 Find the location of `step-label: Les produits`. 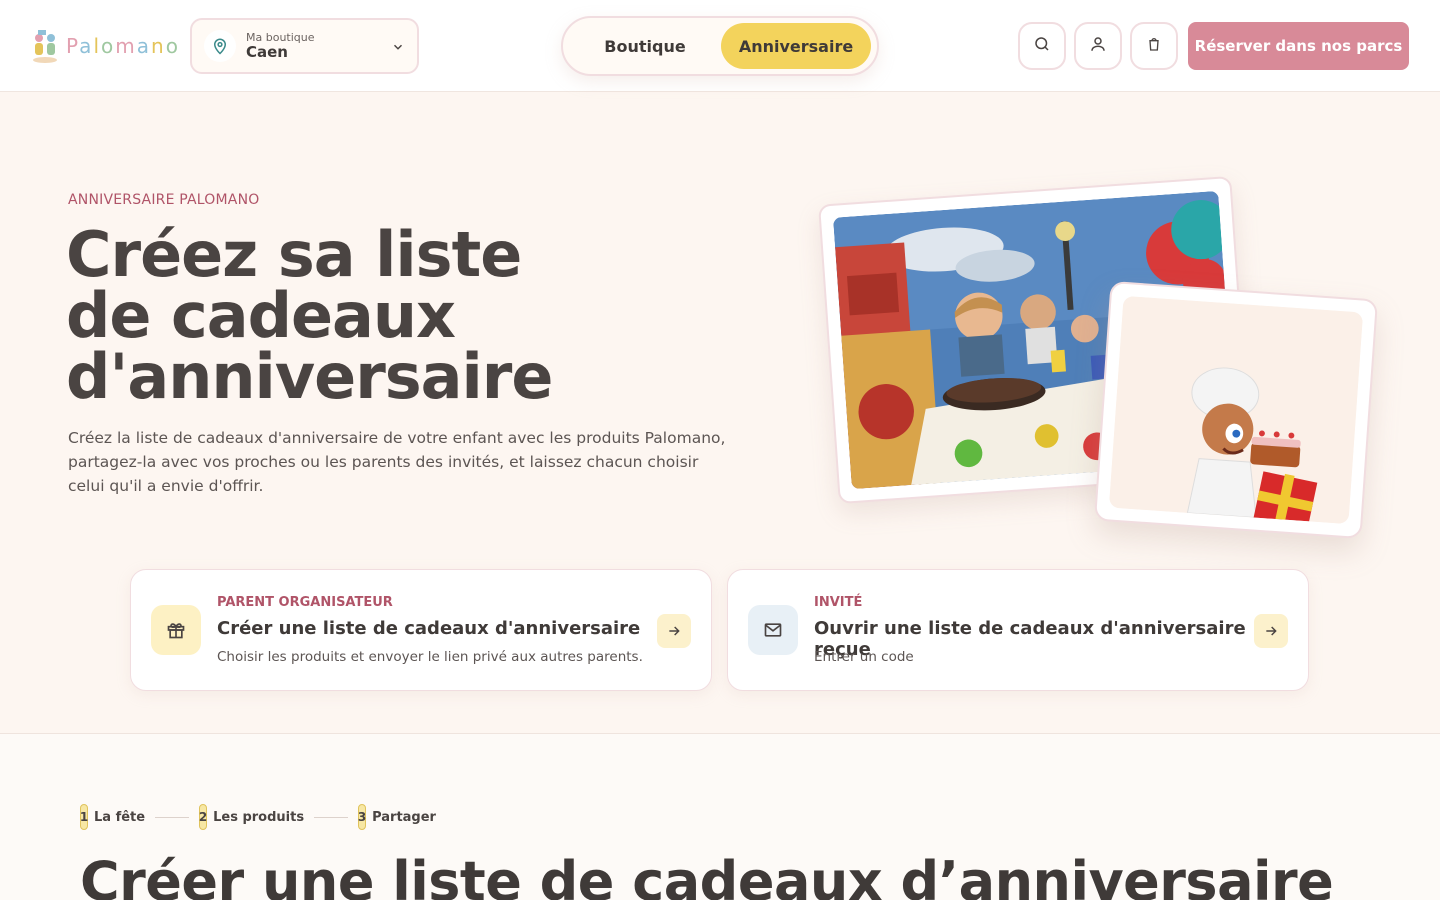

step-label: Les produits is located at coordinates (259, 817).